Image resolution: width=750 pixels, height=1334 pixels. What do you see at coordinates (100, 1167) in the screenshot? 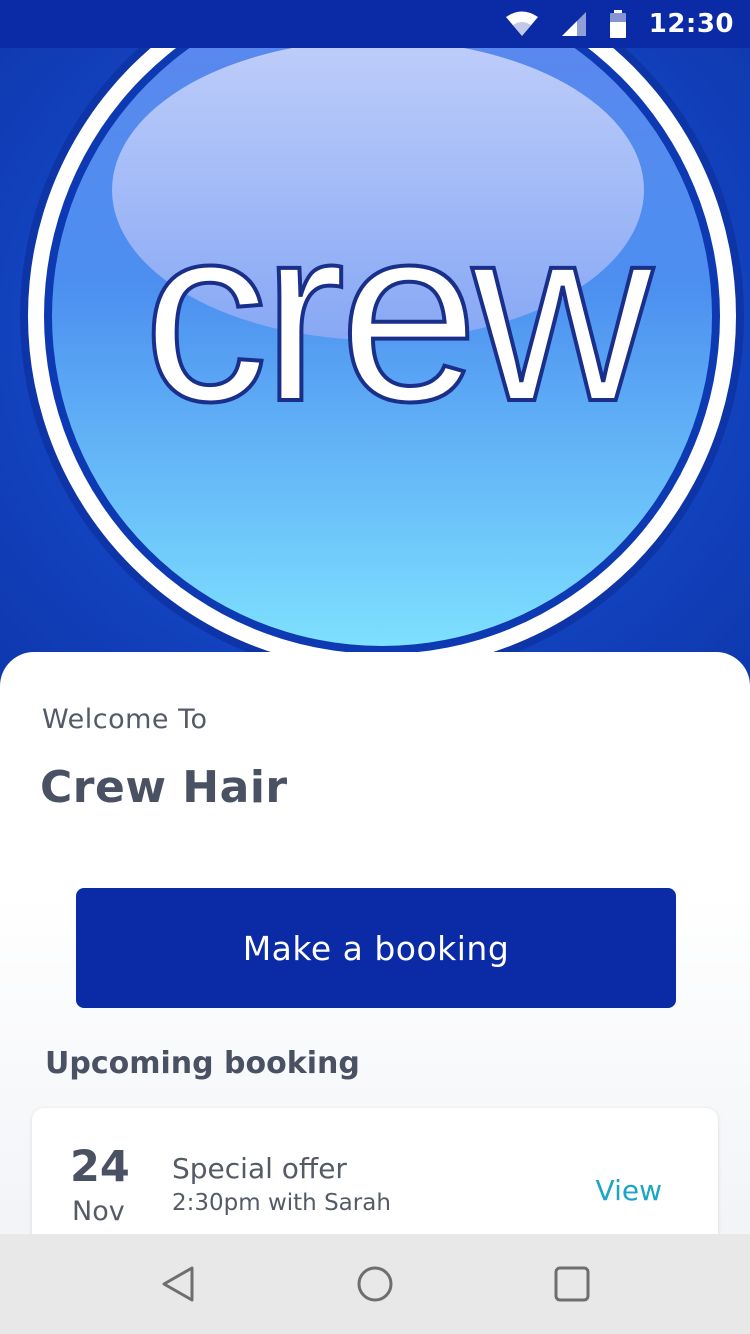
I see `booking-day: 24` at bounding box center [100, 1167].